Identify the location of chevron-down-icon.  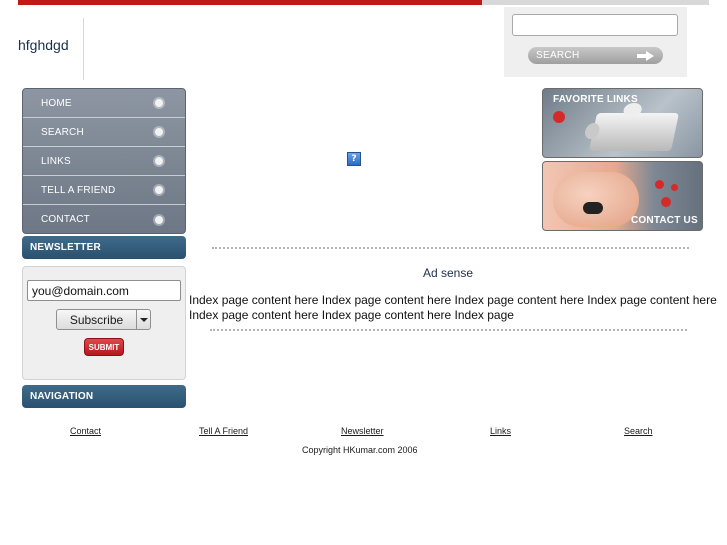
(143, 319).